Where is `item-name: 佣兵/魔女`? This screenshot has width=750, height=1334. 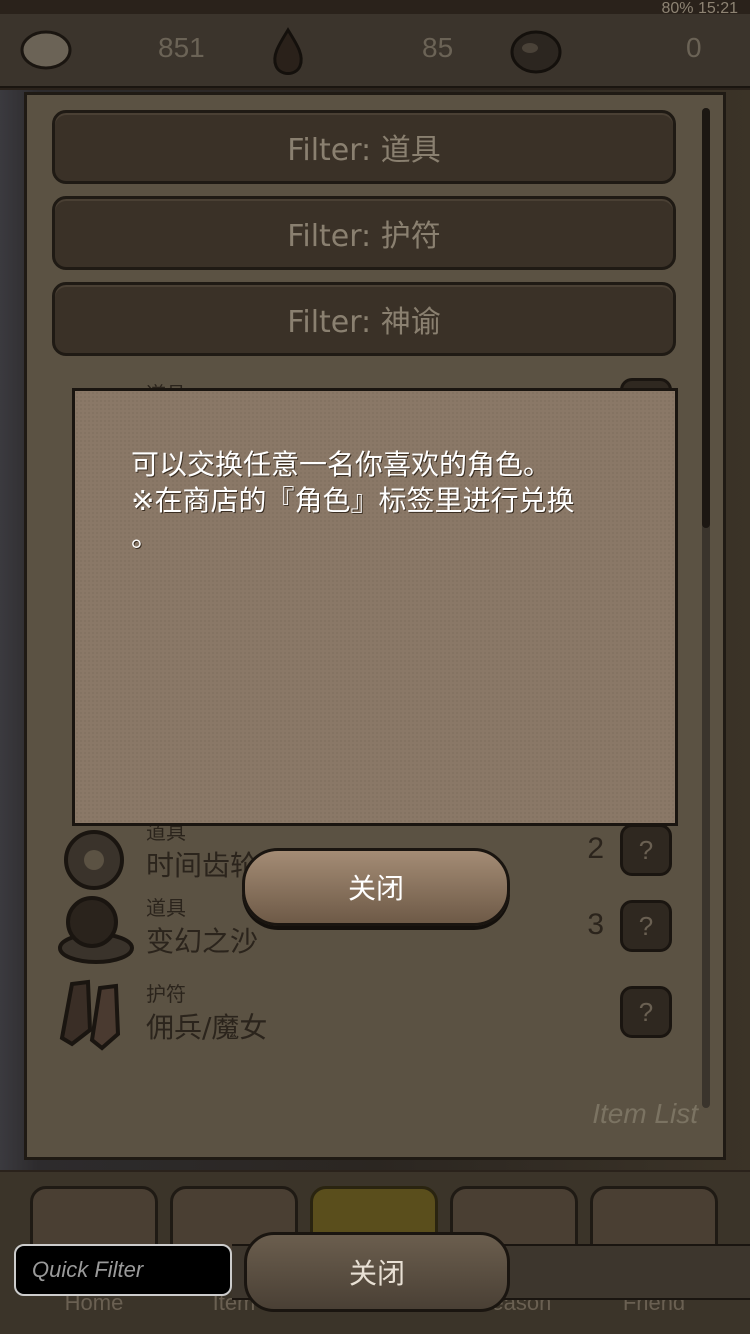
item-name: 佣兵/魔女 is located at coordinates (207, 1027).